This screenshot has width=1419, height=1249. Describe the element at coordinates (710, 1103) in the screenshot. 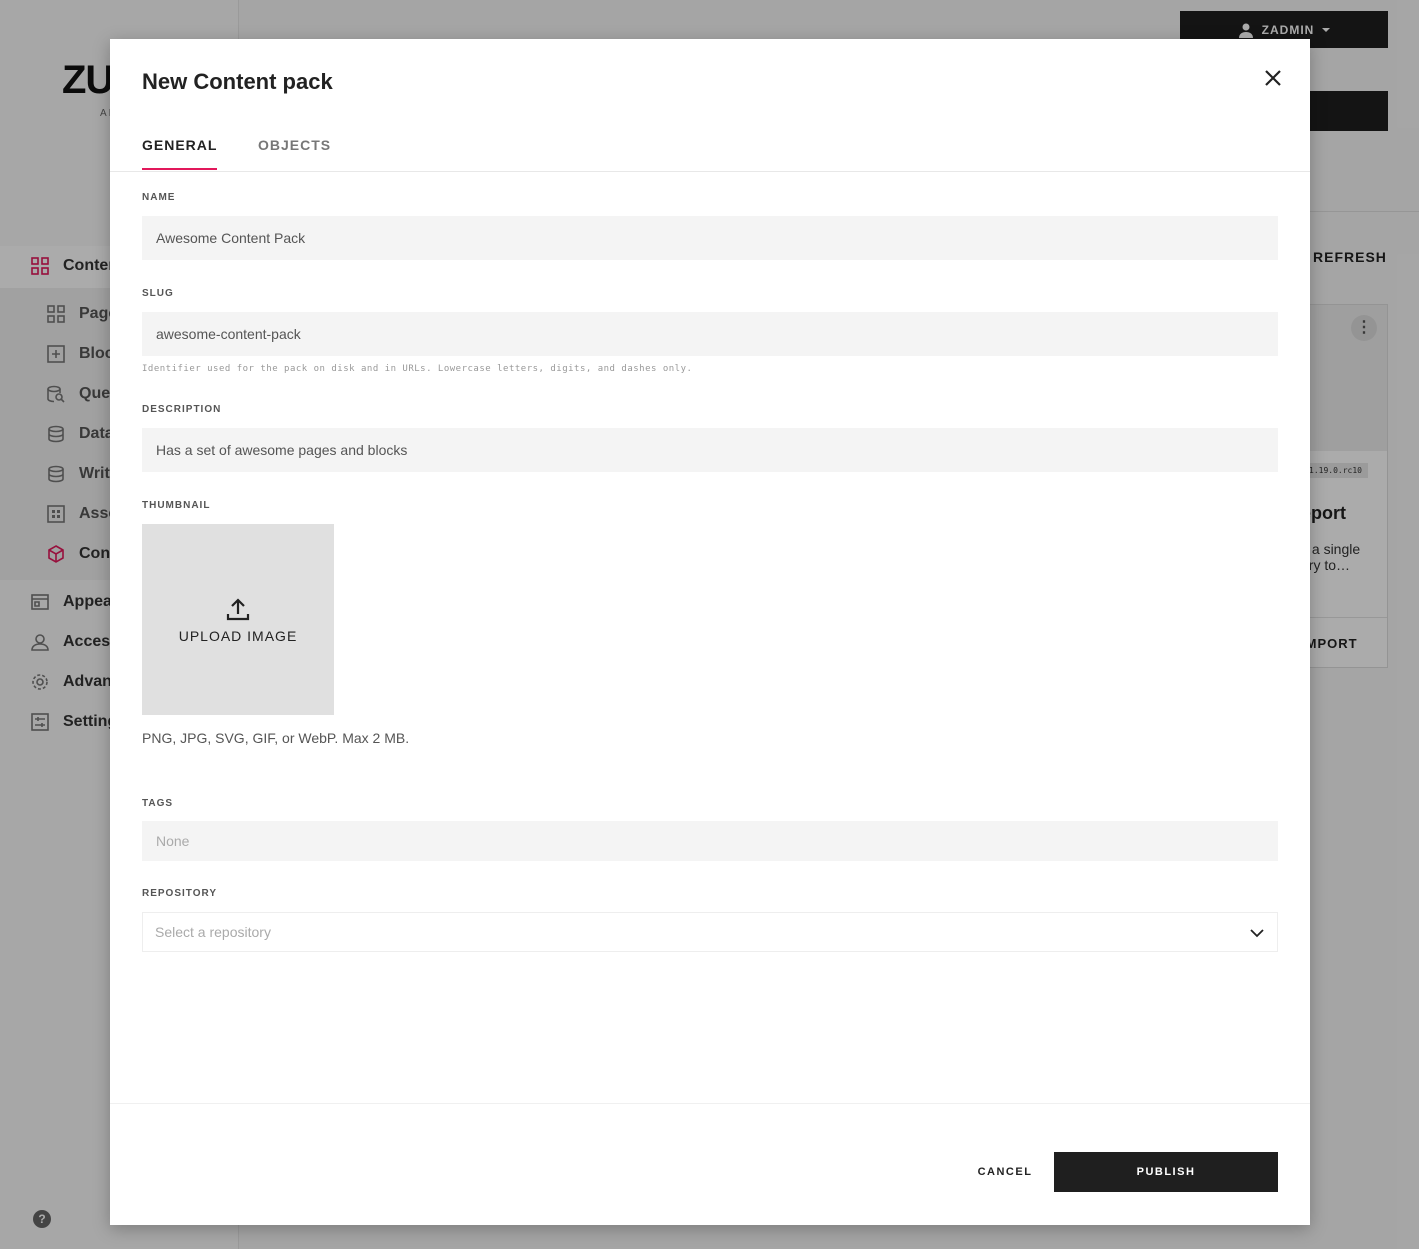

I see `footer-divider` at that location.